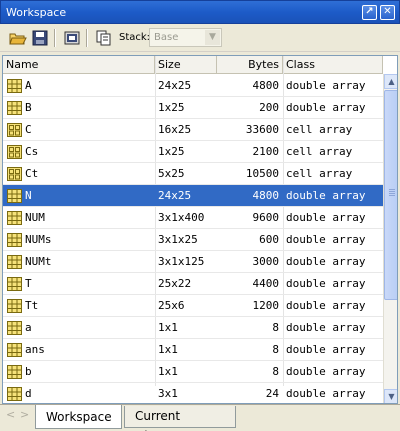  Describe the element at coordinates (262, 173) in the screenshot. I see `variable-bytes: 10500` at that location.